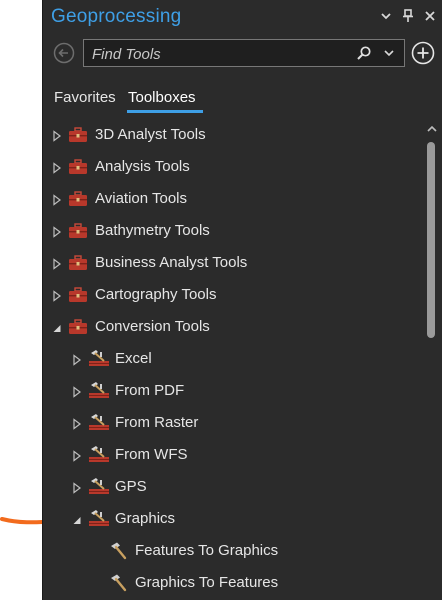  What do you see at coordinates (242, 18) in the screenshot?
I see `pane-title-bar: Geoprocessing` at bounding box center [242, 18].